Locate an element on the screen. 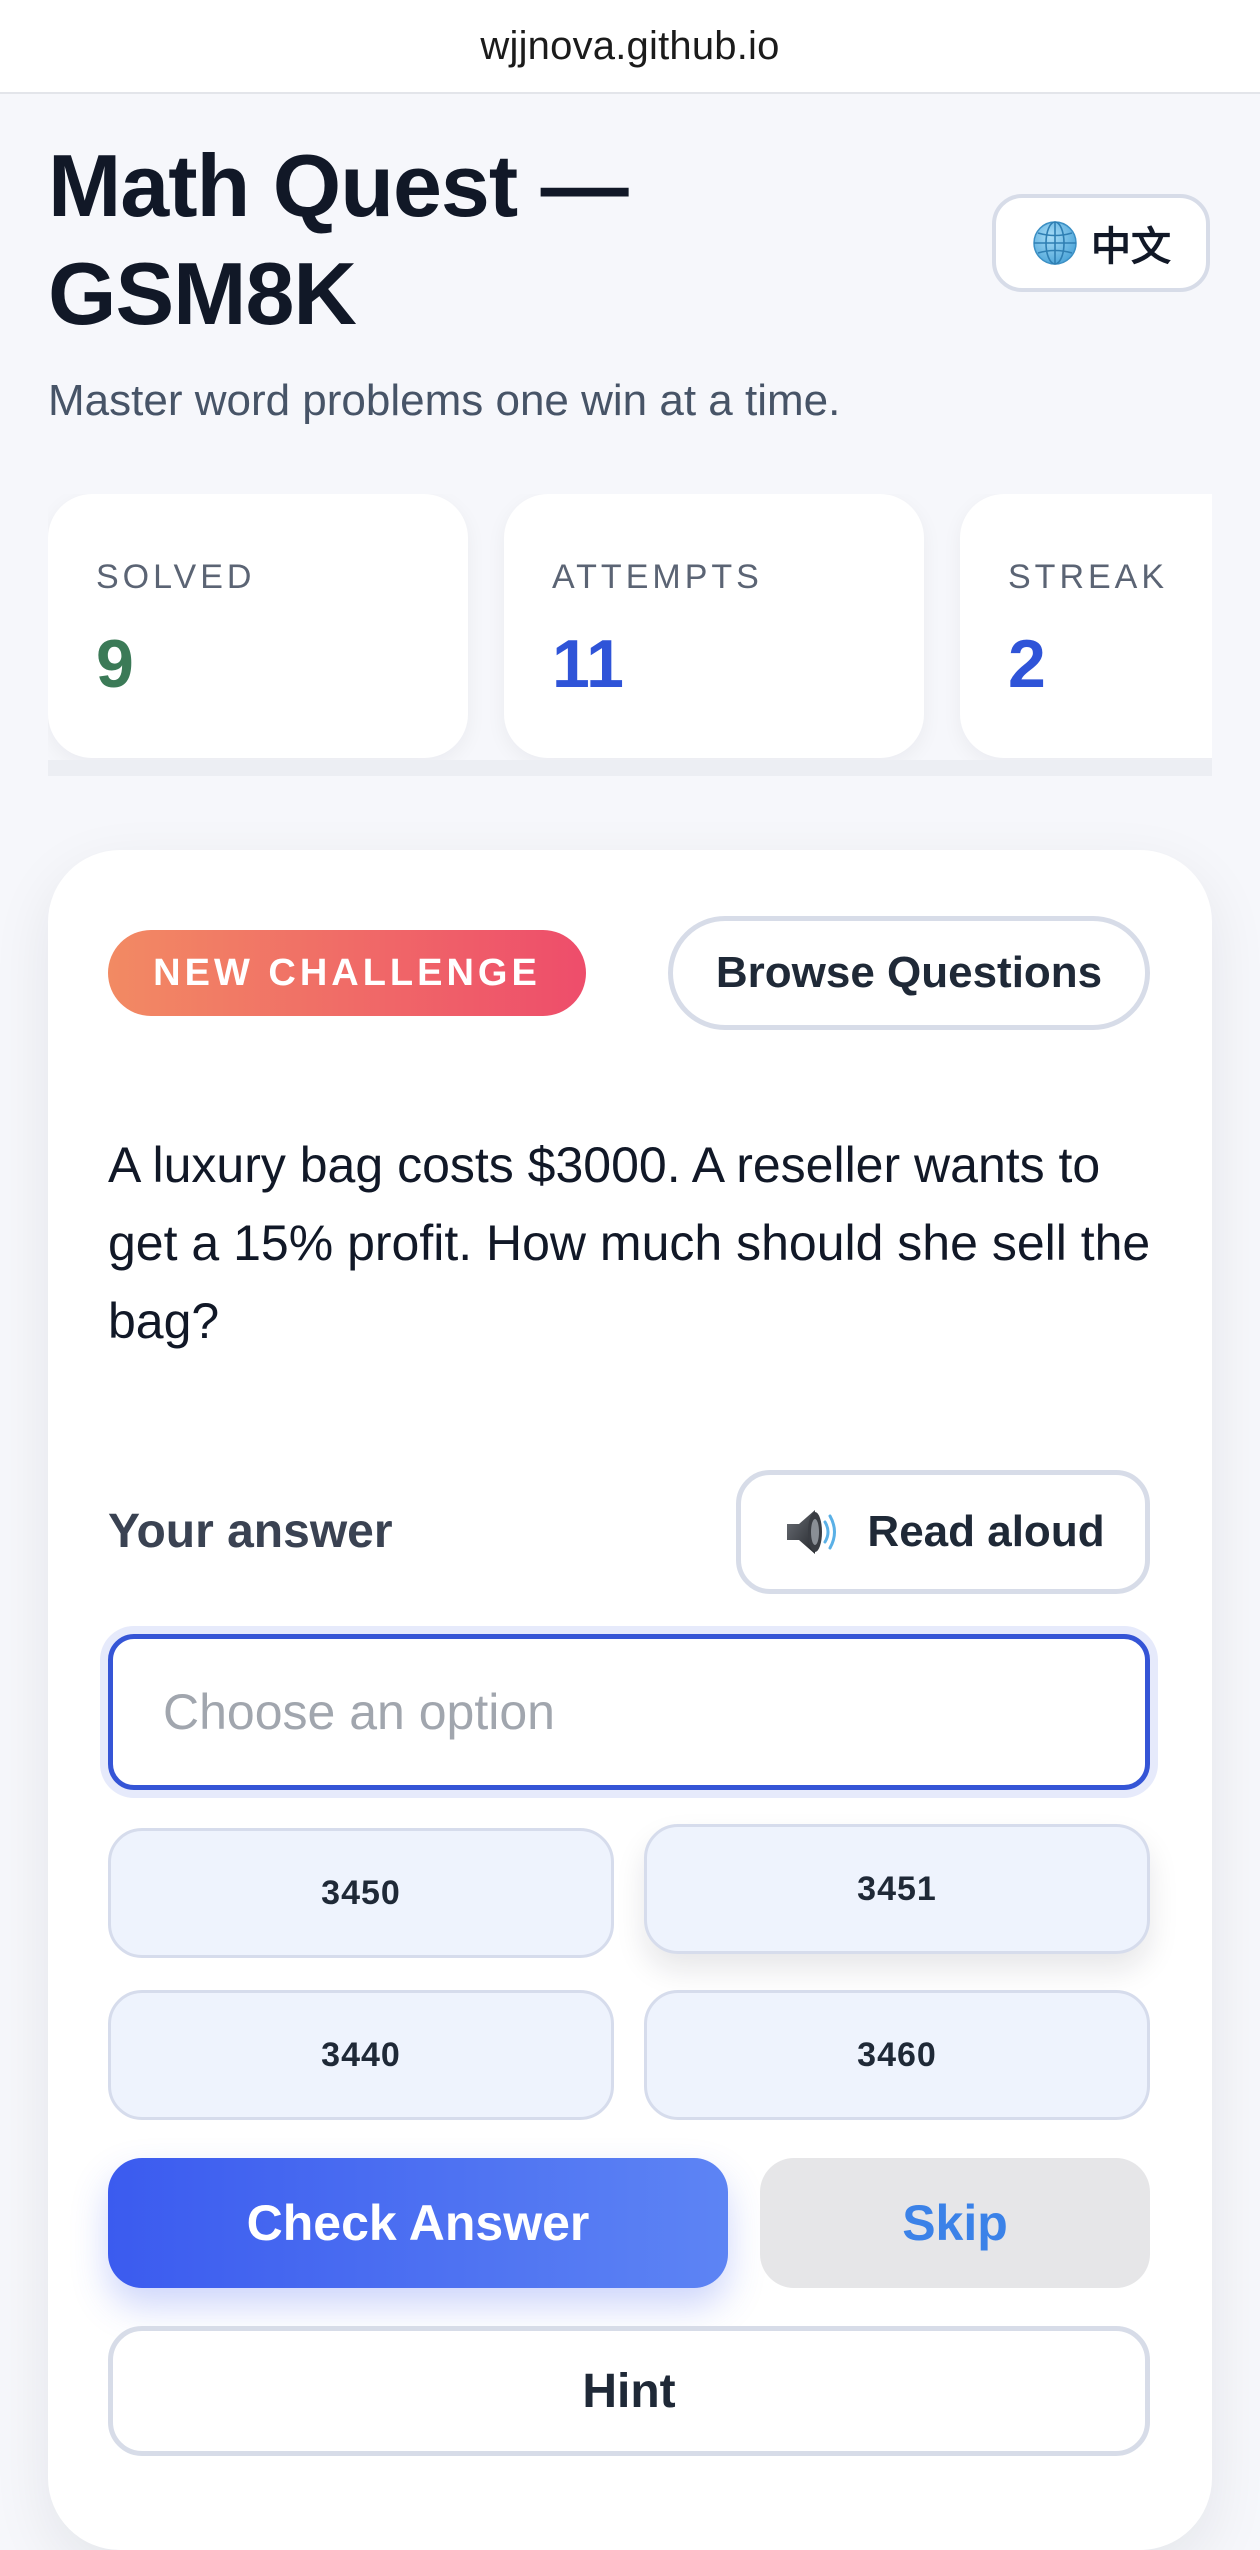 This screenshot has height=2550, width=1260. stat-card-attempts: ATTEMPTS 11 is located at coordinates (714, 626).